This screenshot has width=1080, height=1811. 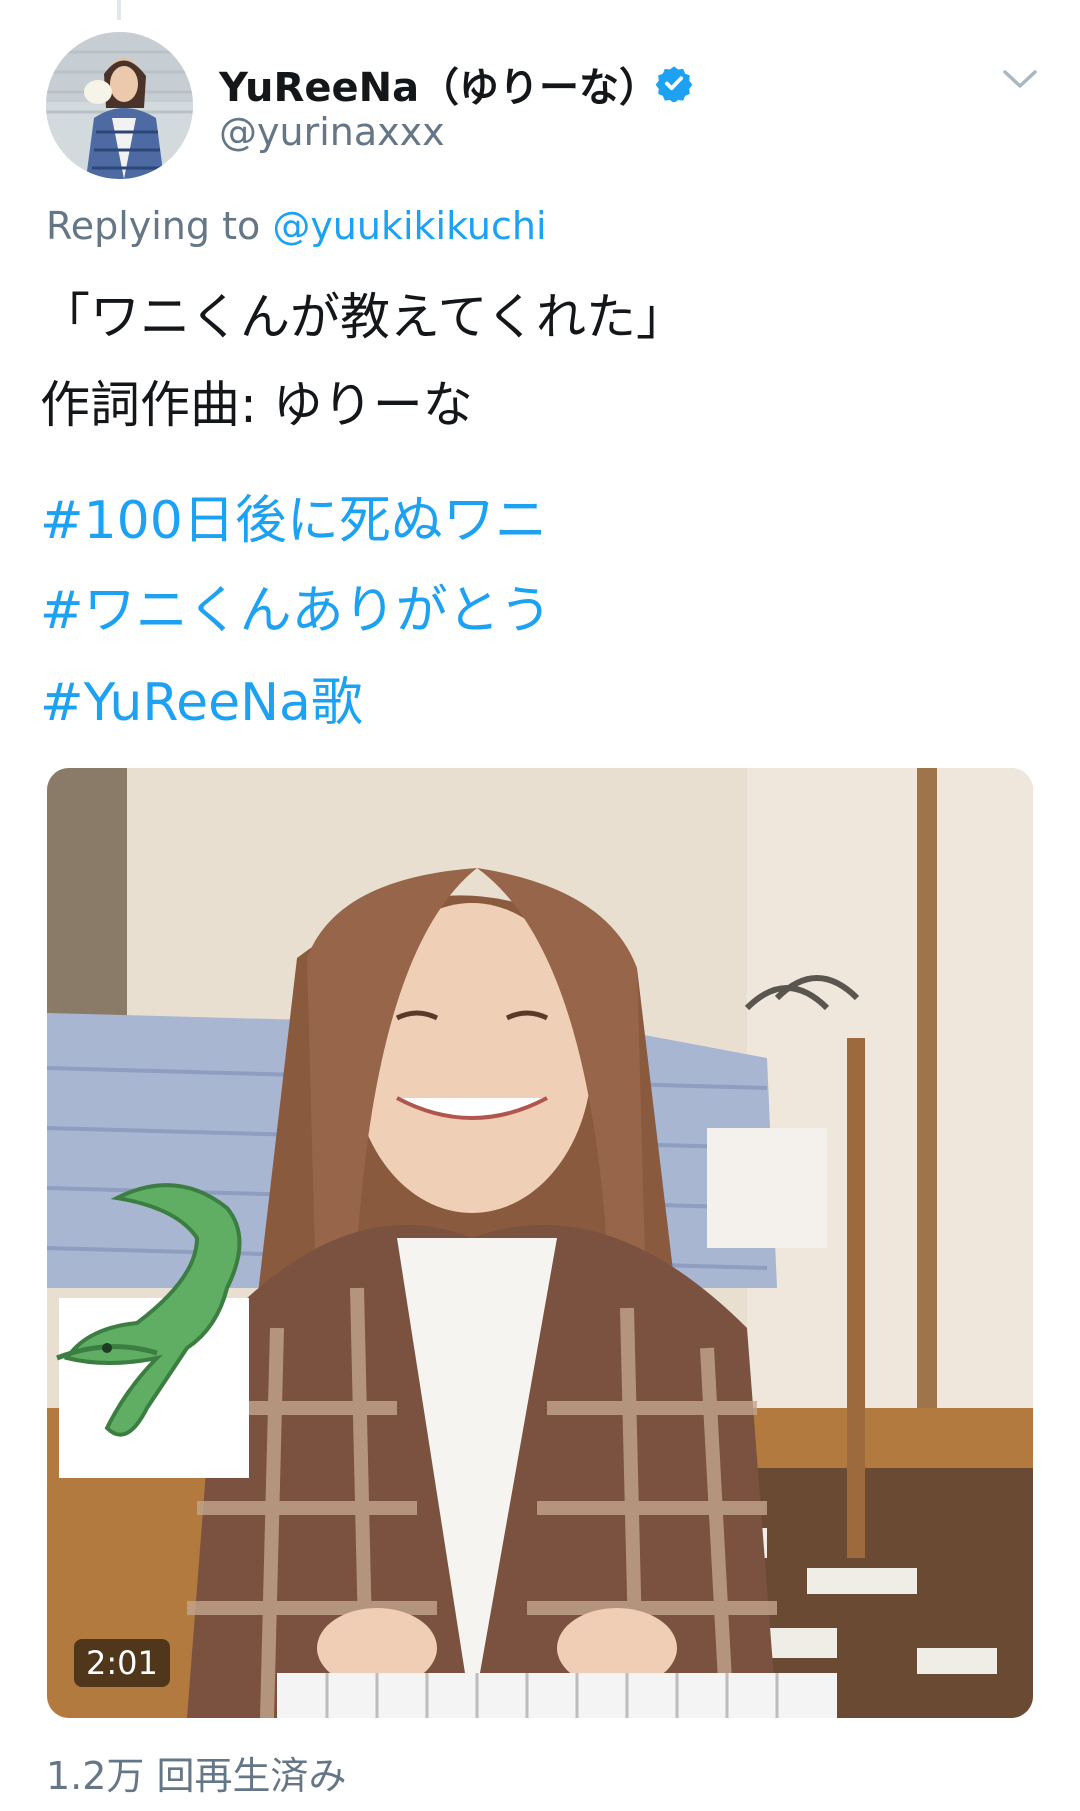 What do you see at coordinates (409, 226) in the screenshot?
I see `reply-mention-link: @yuukikikuchi` at bounding box center [409, 226].